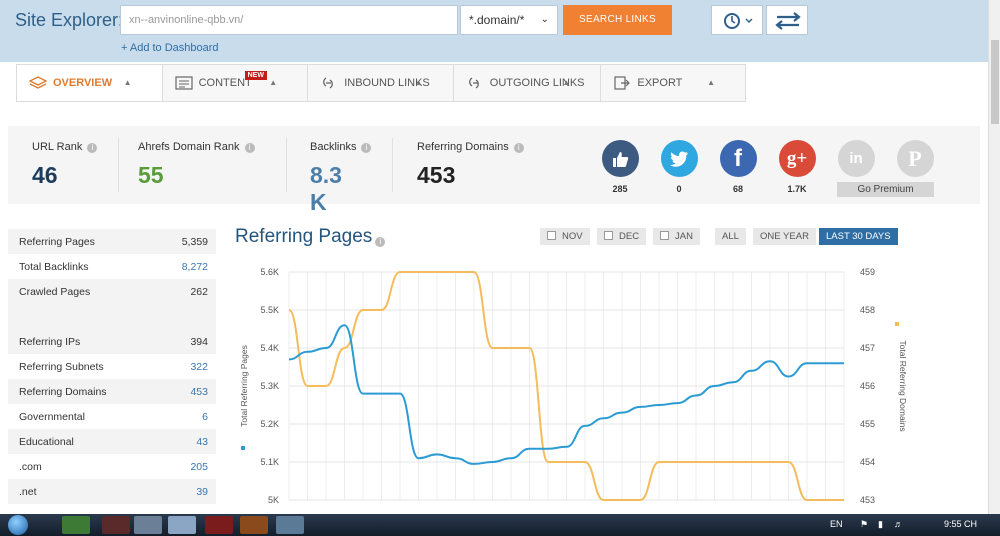 Image resolution: width=1000 pixels, height=536 pixels. Describe the element at coordinates (470, 147) in the screenshot. I see `stat-label: Referring Domains i` at that location.